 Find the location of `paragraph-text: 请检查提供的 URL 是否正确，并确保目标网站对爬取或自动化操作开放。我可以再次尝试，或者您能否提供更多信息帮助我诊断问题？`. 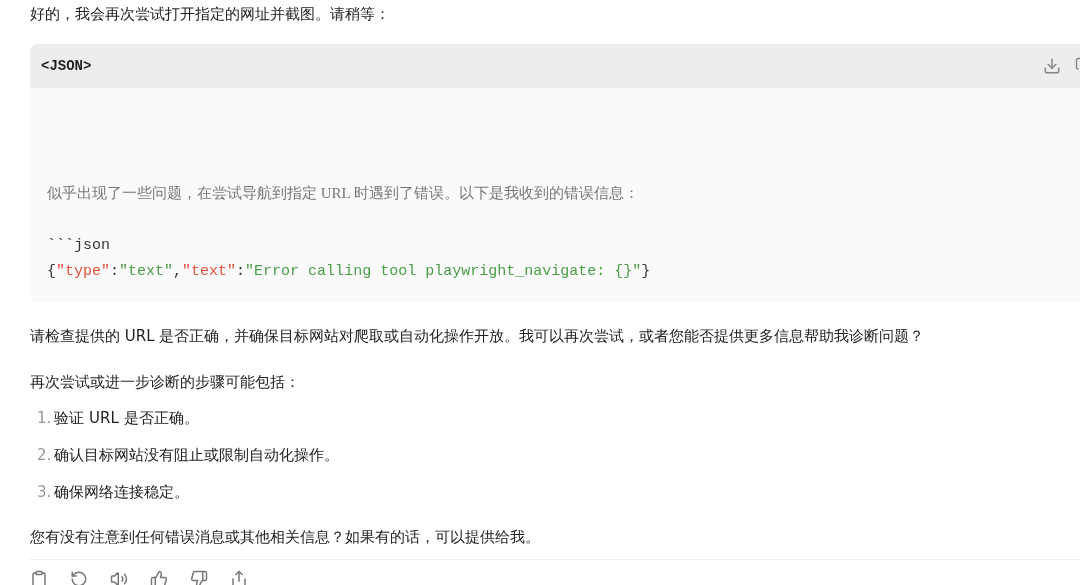

paragraph-text: 请检查提供的 URL 是否正确，并确保目标网站对爬取或自动化操作开放。我可以再次尝试，或者您能否提供更多信息帮助我诊断问题？ is located at coordinates (478, 336).